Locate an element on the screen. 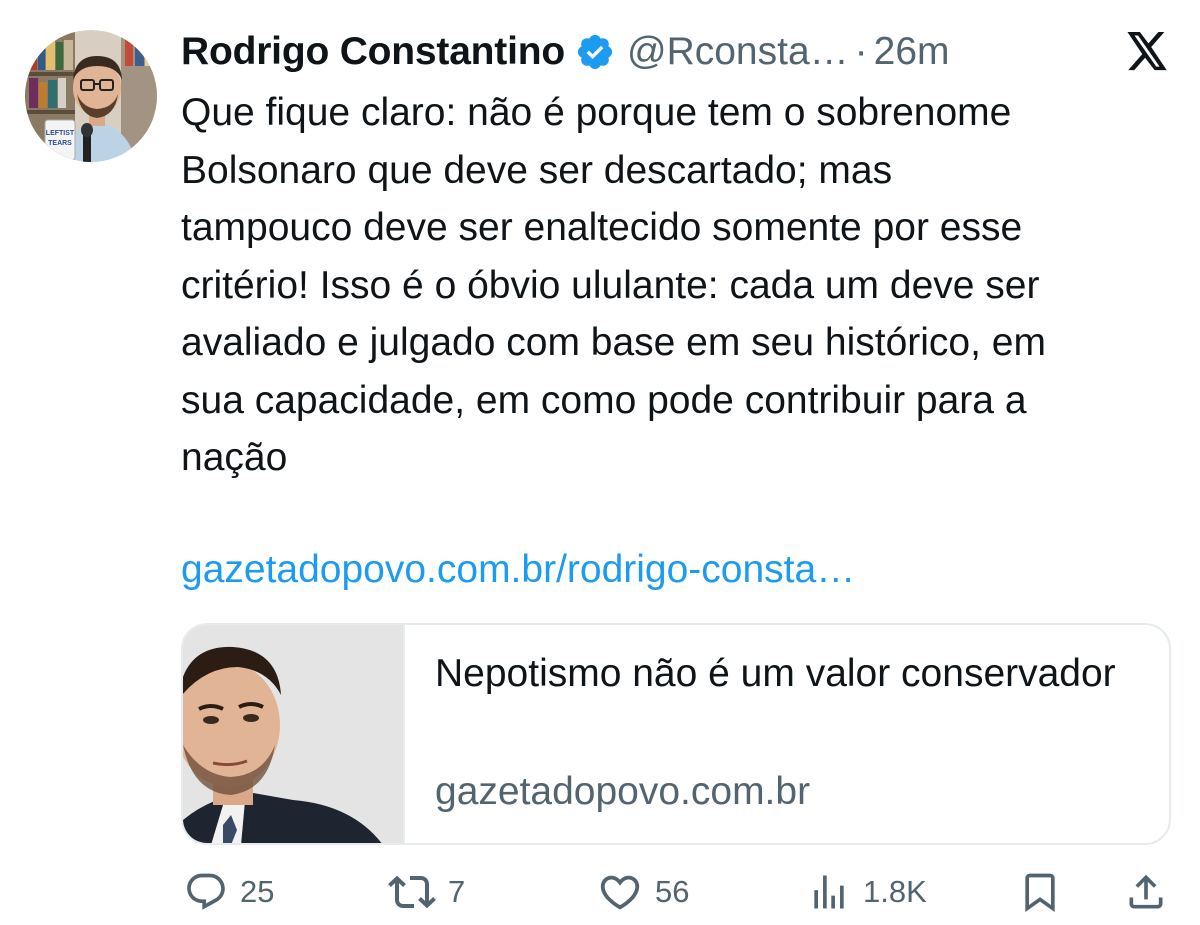 The width and height of the screenshot is (1200, 925). avatar-mug-text-2: TEARS is located at coordinates (60, 143).